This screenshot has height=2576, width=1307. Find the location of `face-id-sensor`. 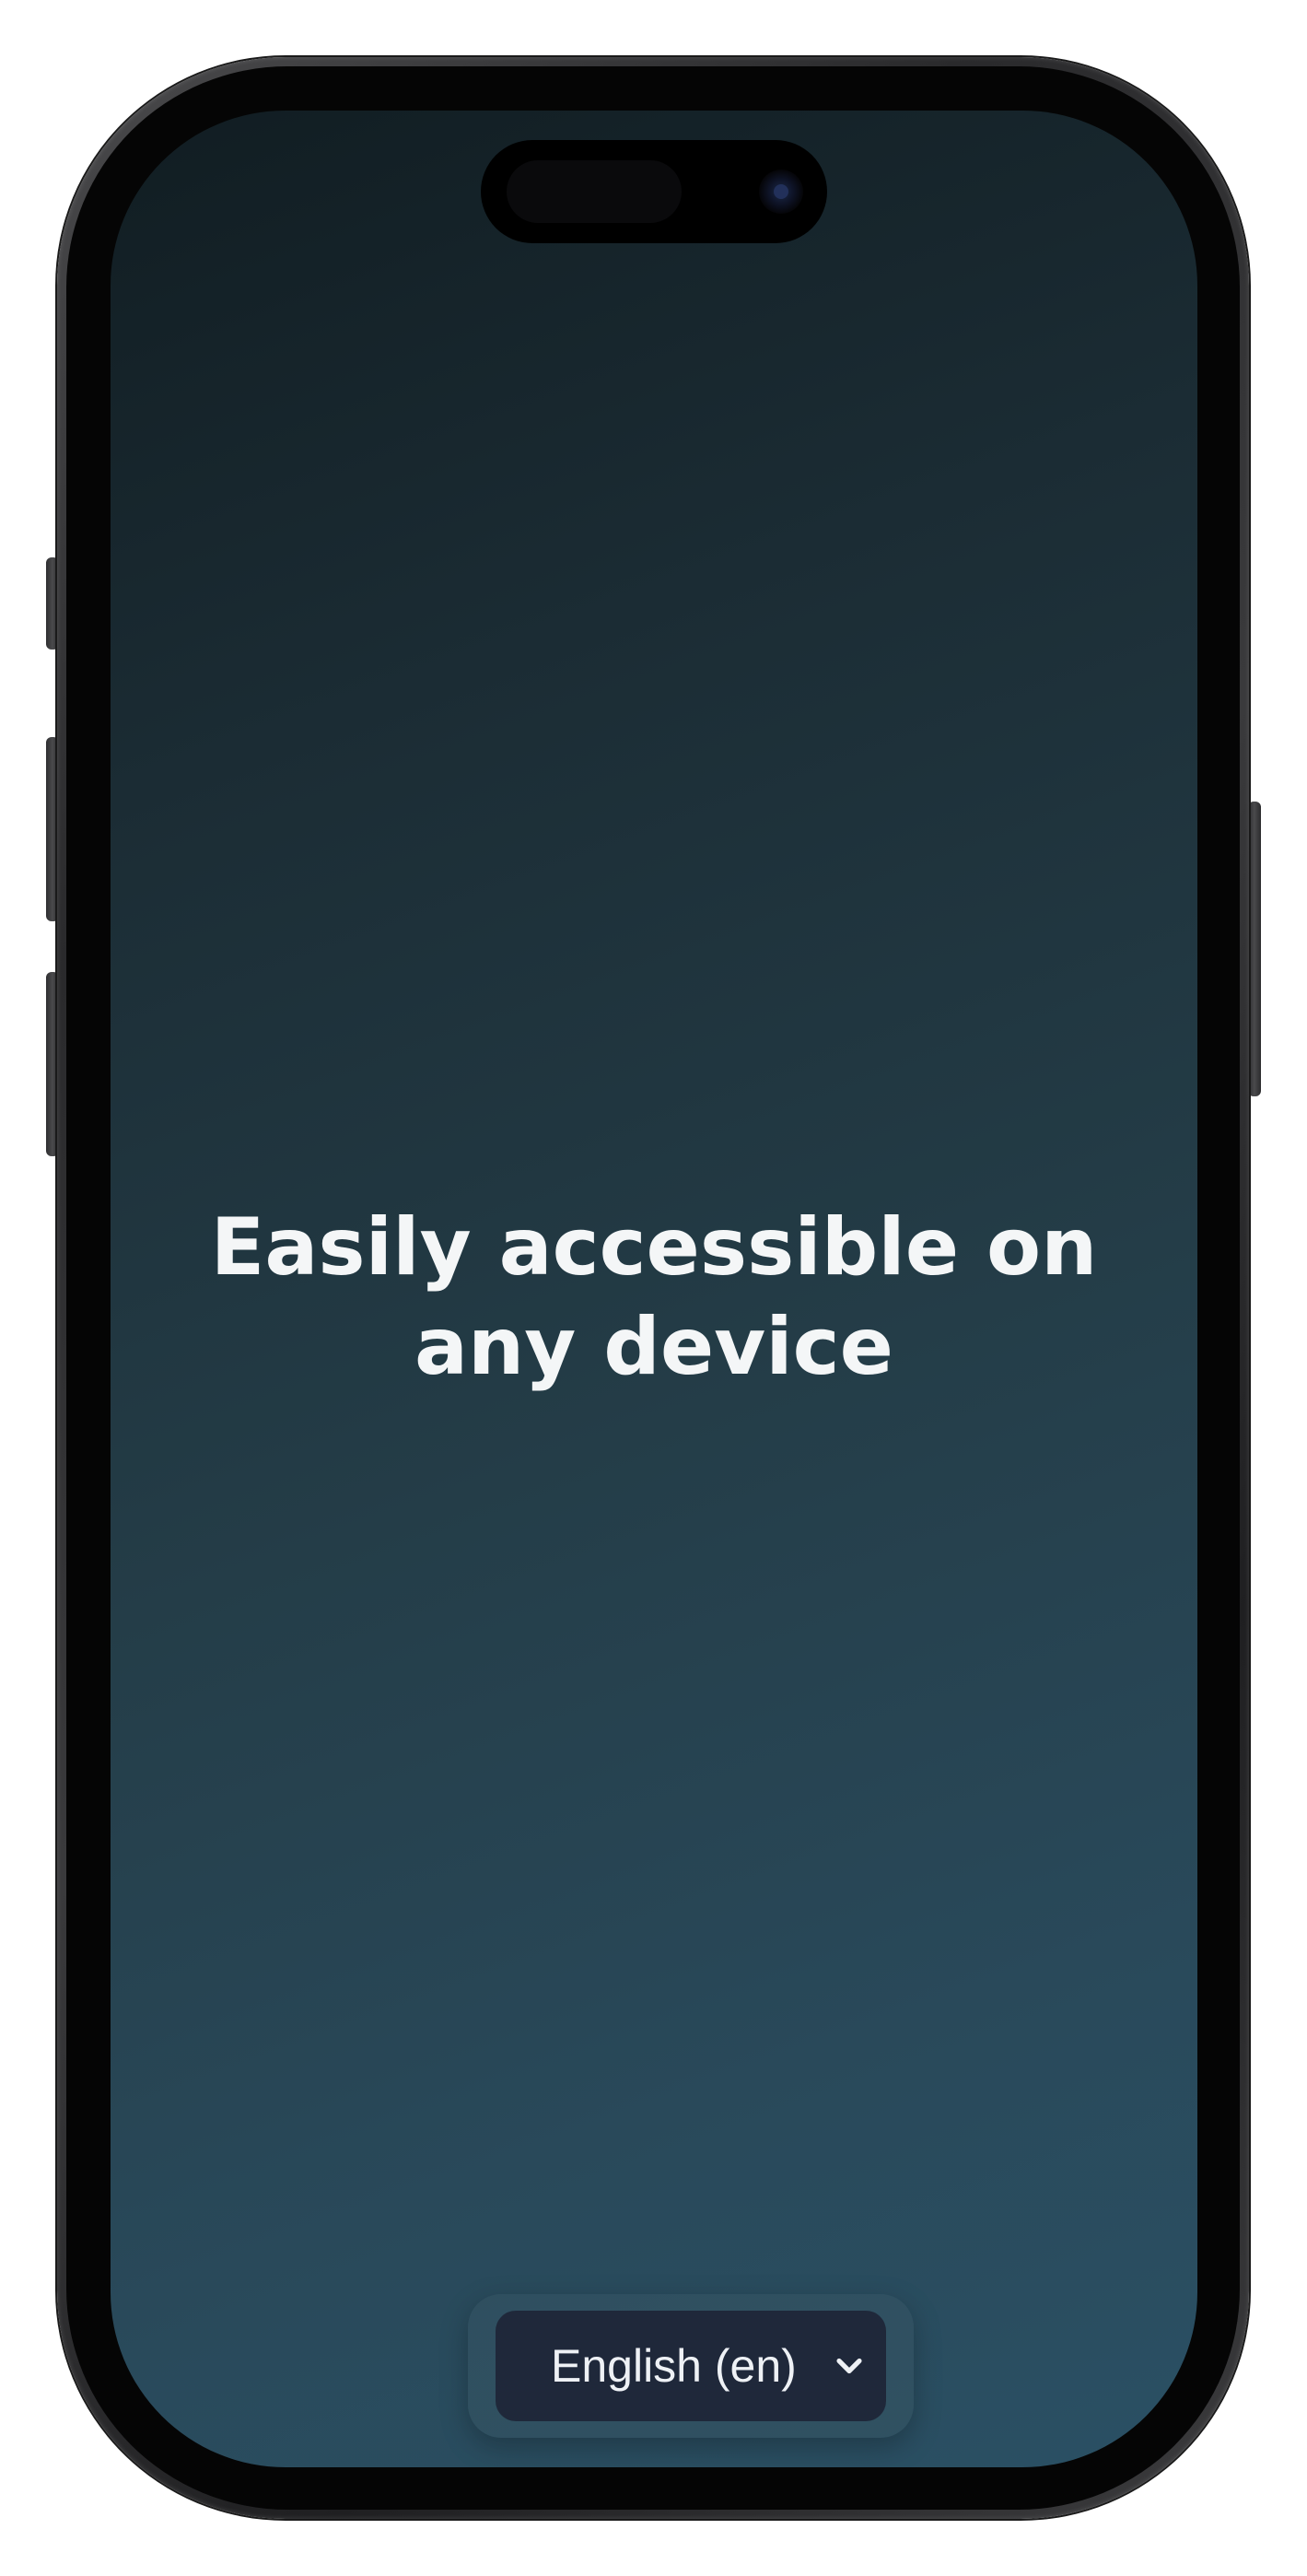

face-id-sensor is located at coordinates (595, 191).